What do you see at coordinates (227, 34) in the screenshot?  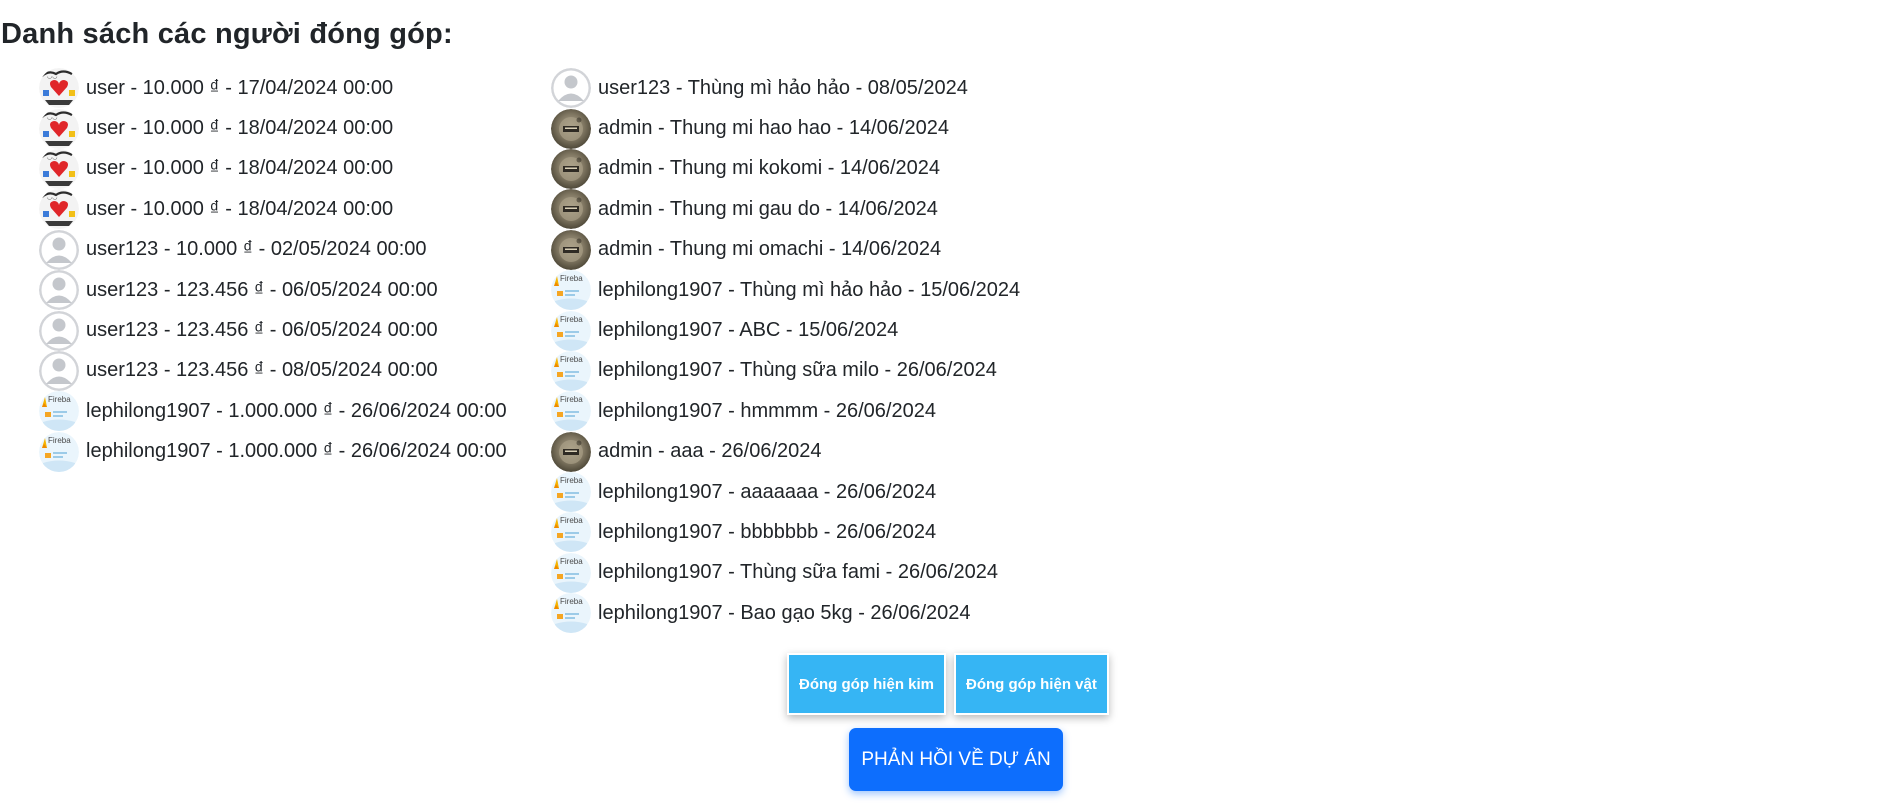 I see `page-title: Danh sách các người đóng góp:` at bounding box center [227, 34].